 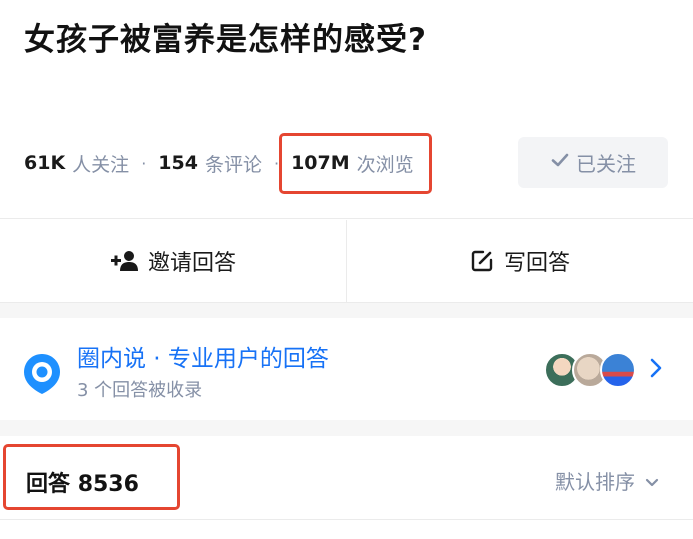 I want to click on add-user-icon, so click(x=124, y=261).